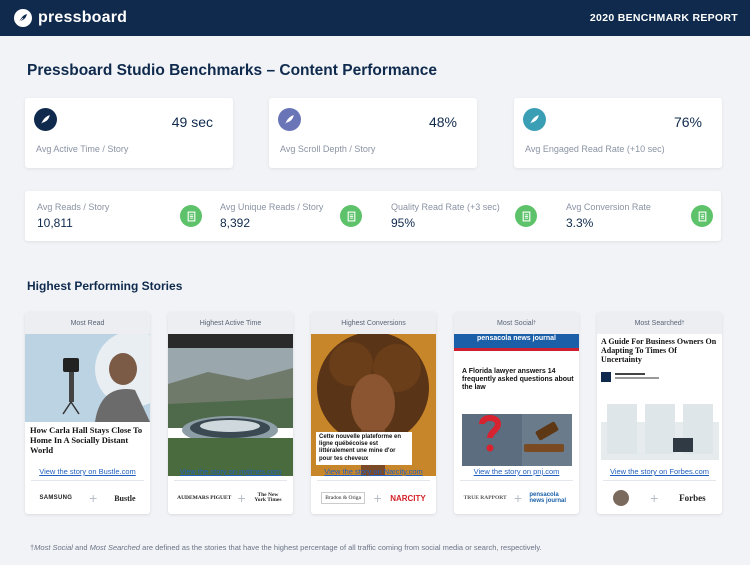 Image resolution: width=750 pixels, height=565 pixels. I want to click on story-link: View the story on nytimes.com, so click(230, 471).